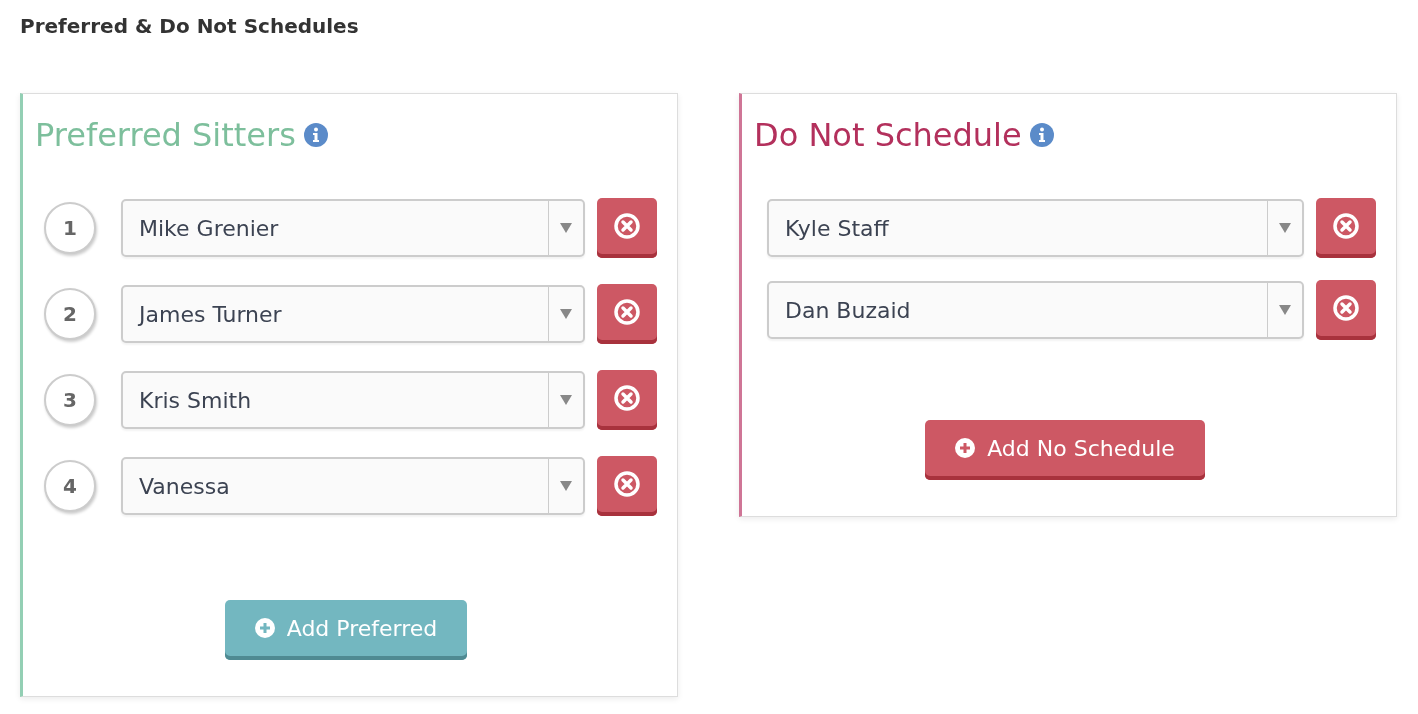 Image resolution: width=1418 pixels, height=714 pixels. What do you see at coordinates (190, 26) in the screenshot?
I see `page-title: Preferred & Do Not Schedules` at bounding box center [190, 26].